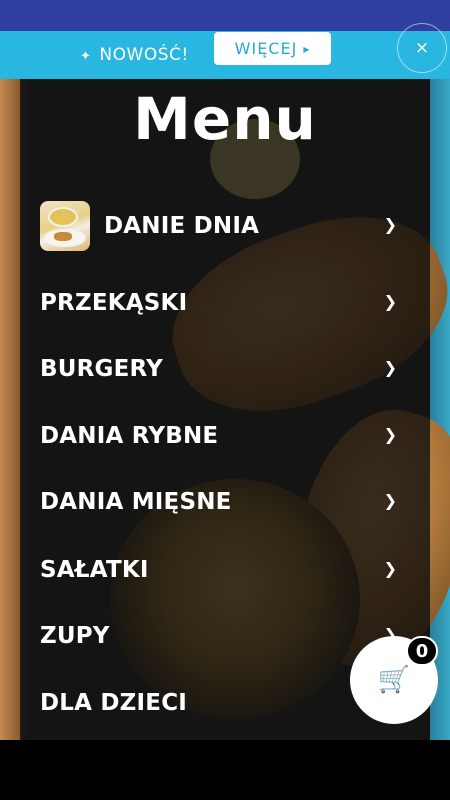 This screenshot has height=800, width=450. Describe the element at coordinates (220, 636) in the screenshot. I see `menu-item-zupy: ZUPY ❯` at that location.